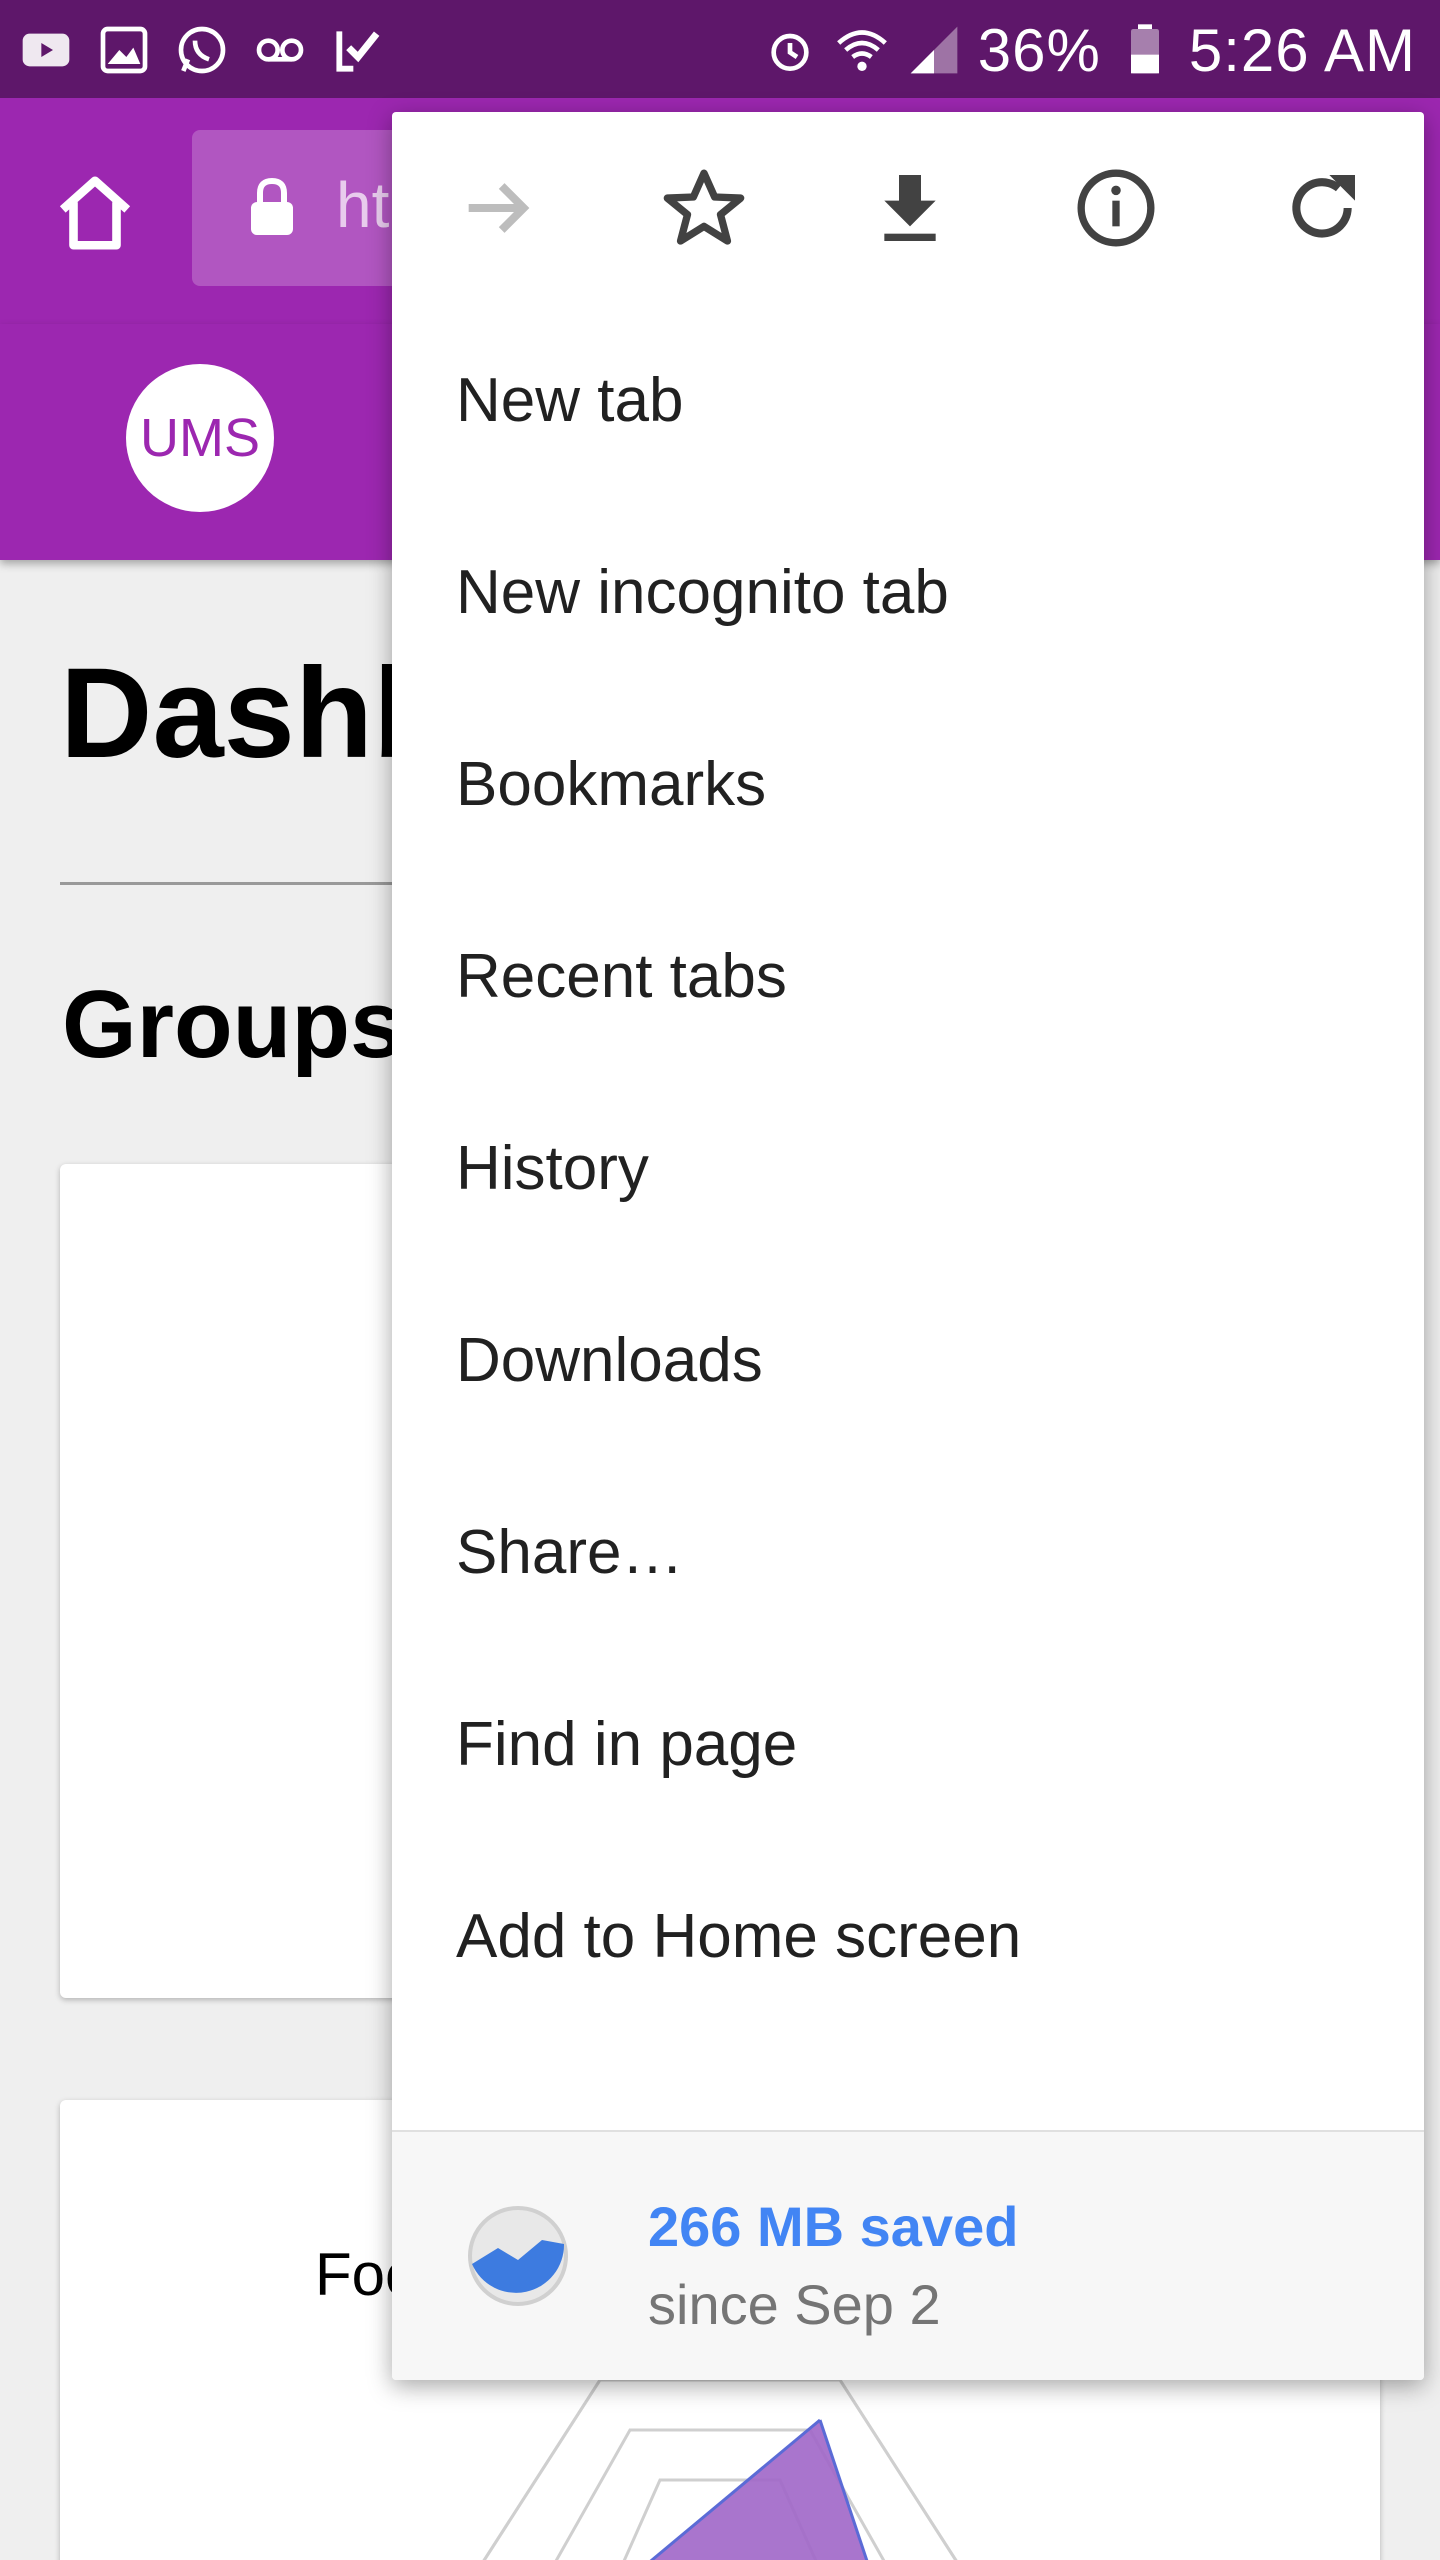 The height and width of the screenshot is (2560, 1440). What do you see at coordinates (363, 205) in the screenshot?
I see `url-text: ht` at bounding box center [363, 205].